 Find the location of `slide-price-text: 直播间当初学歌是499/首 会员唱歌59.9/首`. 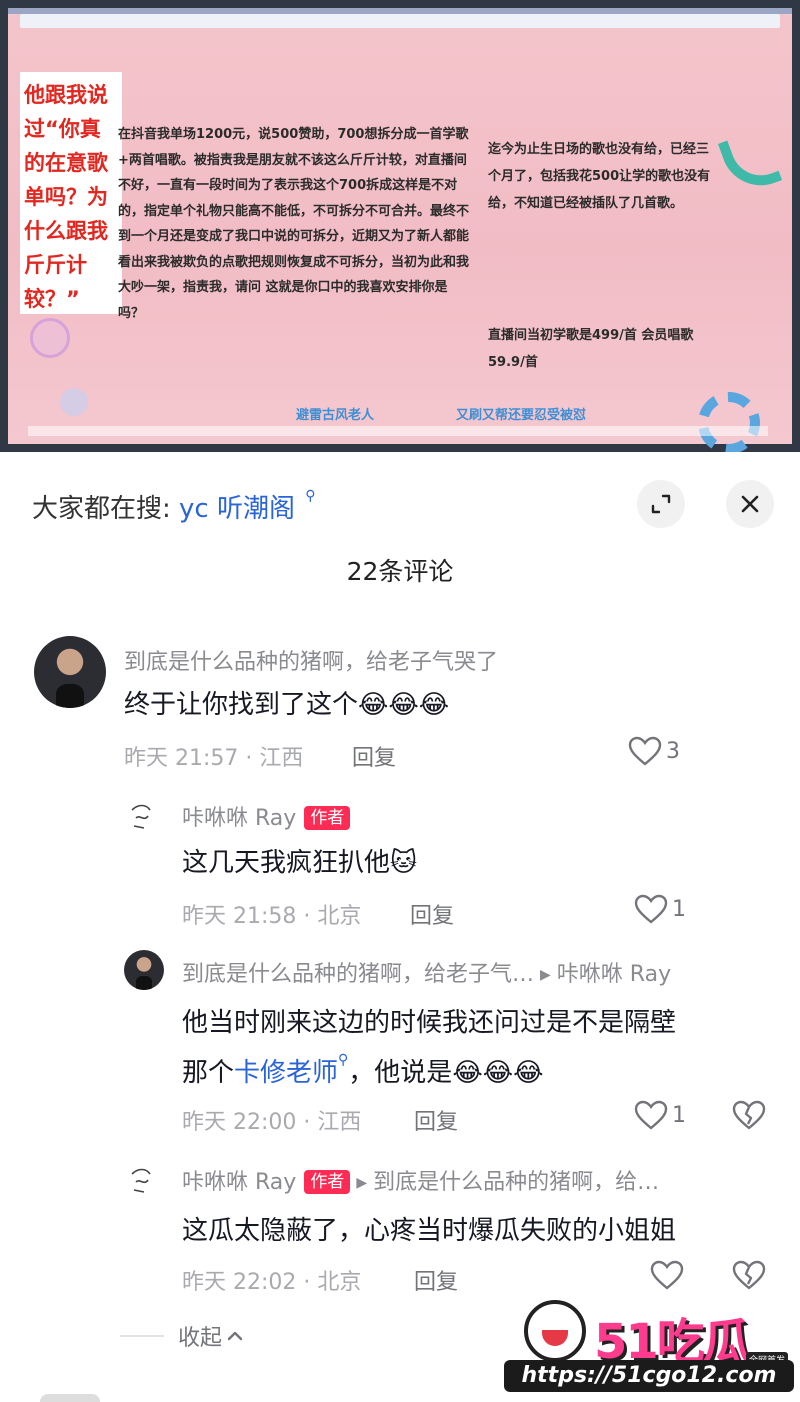

slide-price-text: 直播间当初学歌是499/首 会员唱歌59.9/首 is located at coordinates (591, 349).